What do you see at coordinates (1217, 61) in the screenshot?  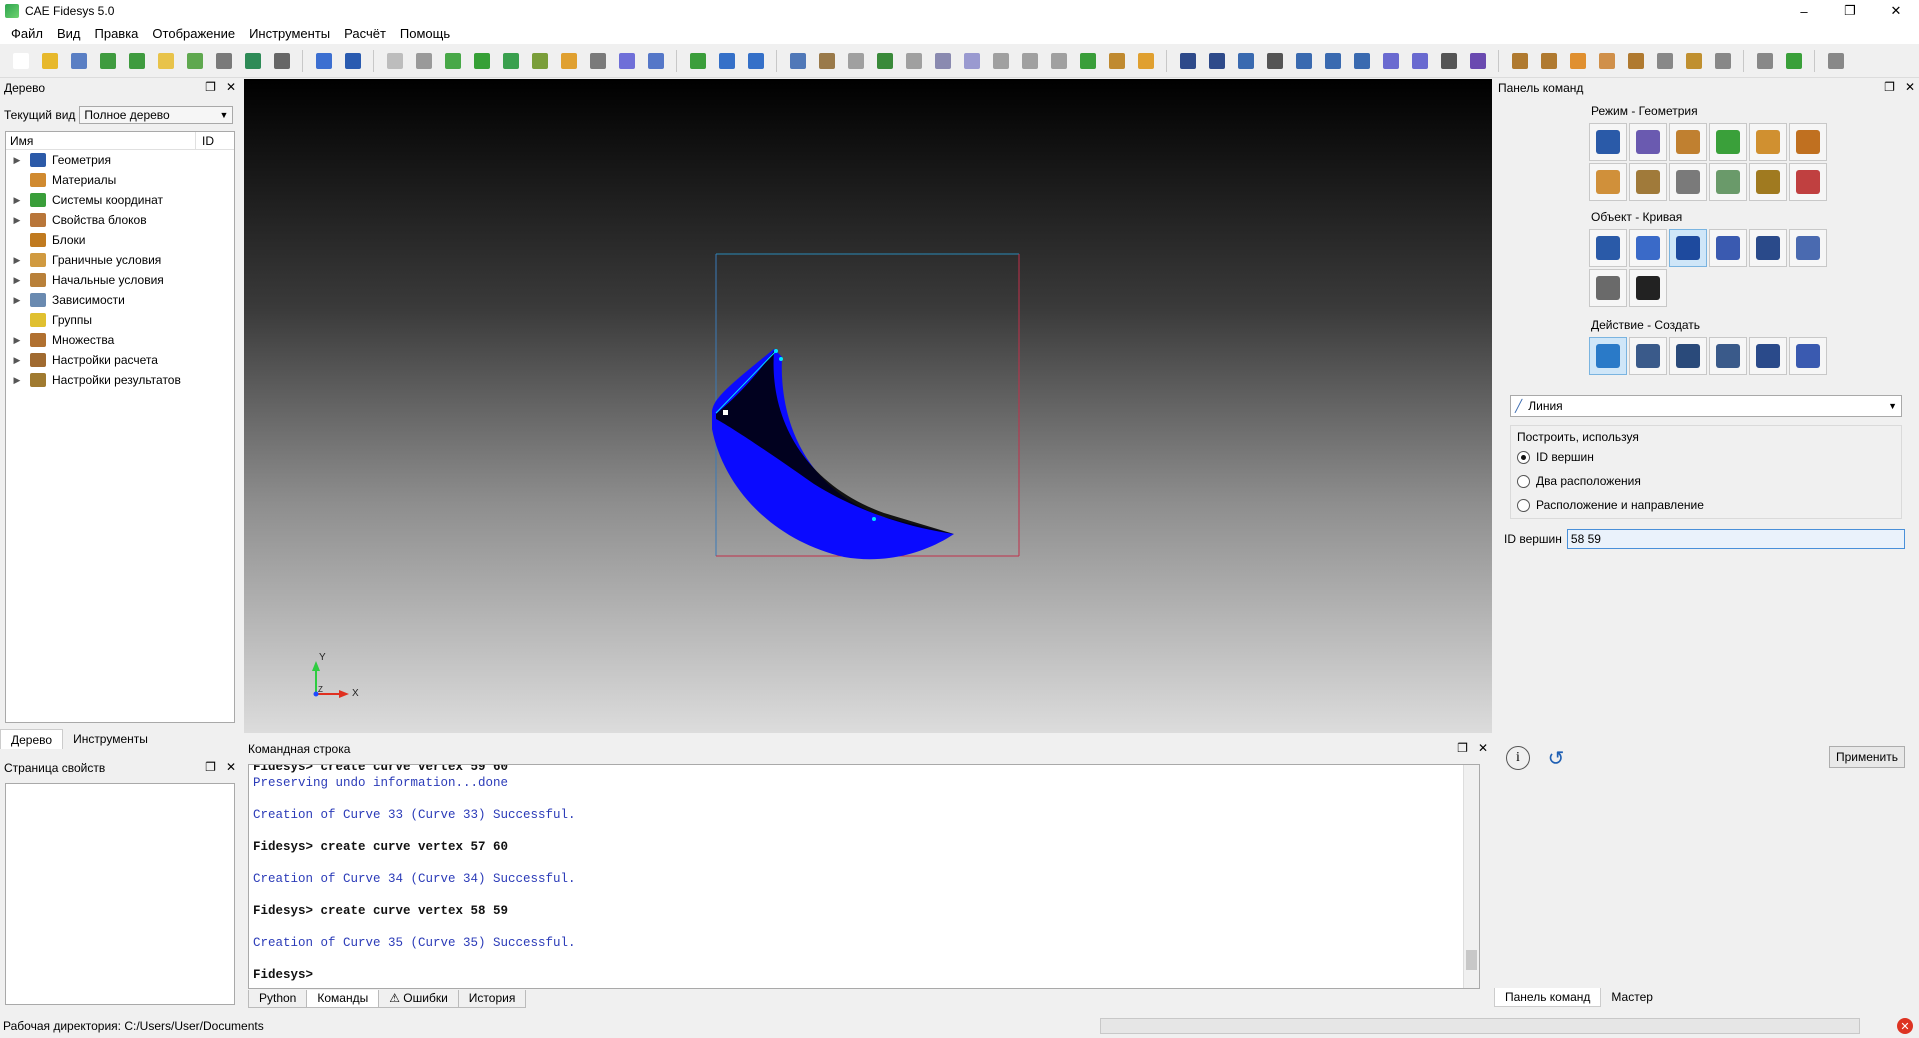 I see `volume-icon` at bounding box center [1217, 61].